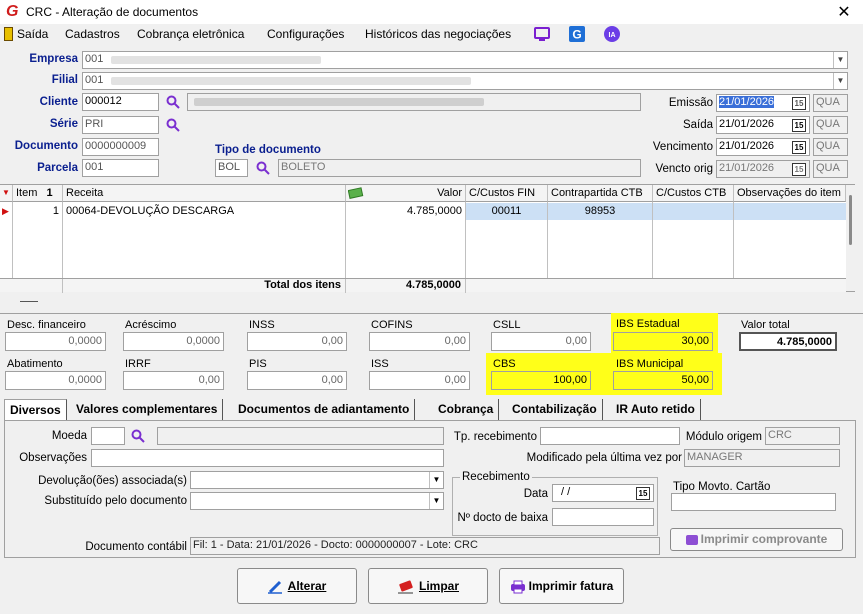 Image resolution: width=863 pixels, height=614 pixels. What do you see at coordinates (392, 325) in the screenshot?
I see `cofins-label: COFINS` at bounding box center [392, 325].